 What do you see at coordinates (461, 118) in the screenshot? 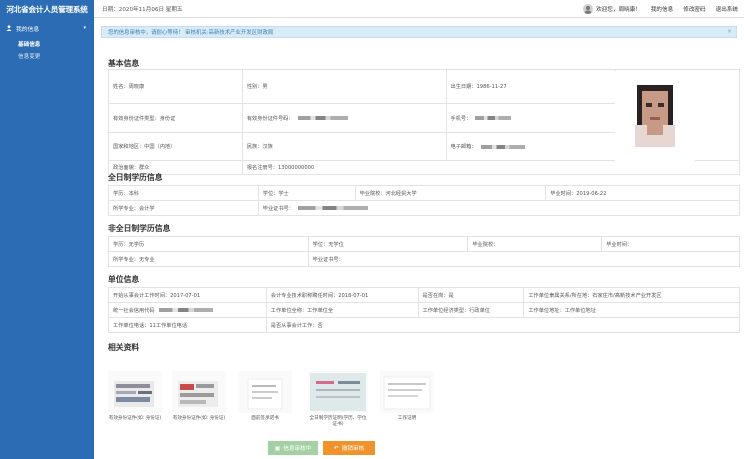
I see `field-phone-label: 手机号：` at bounding box center [461, 118].